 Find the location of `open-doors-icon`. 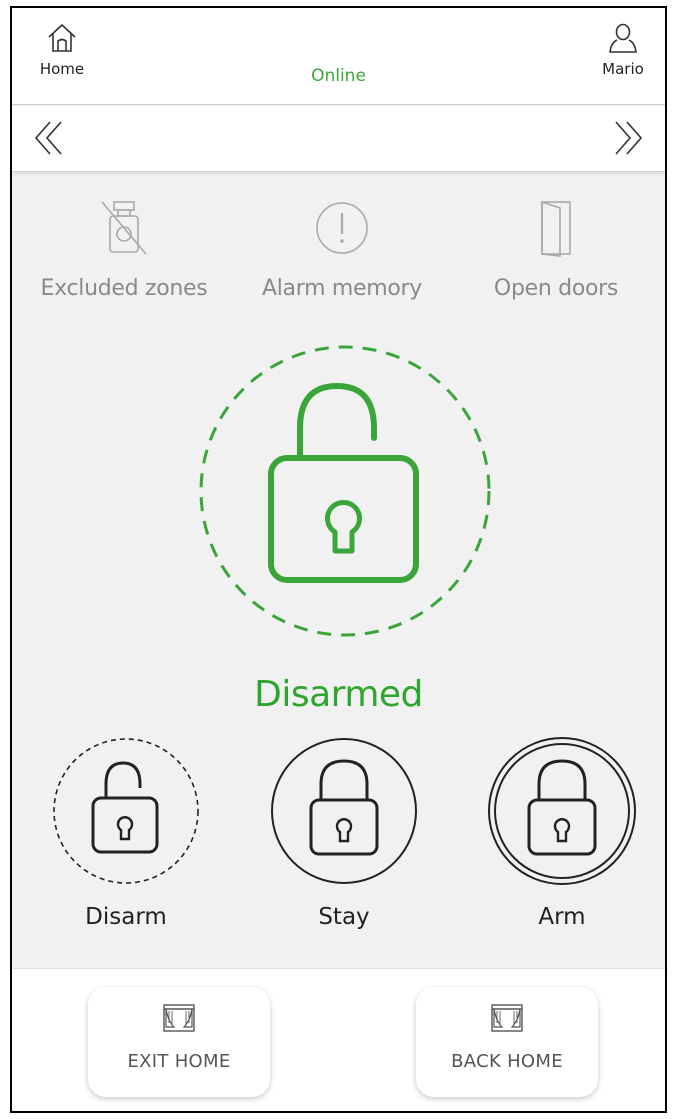

open-doors-icon is located at coordinates (556, 228).